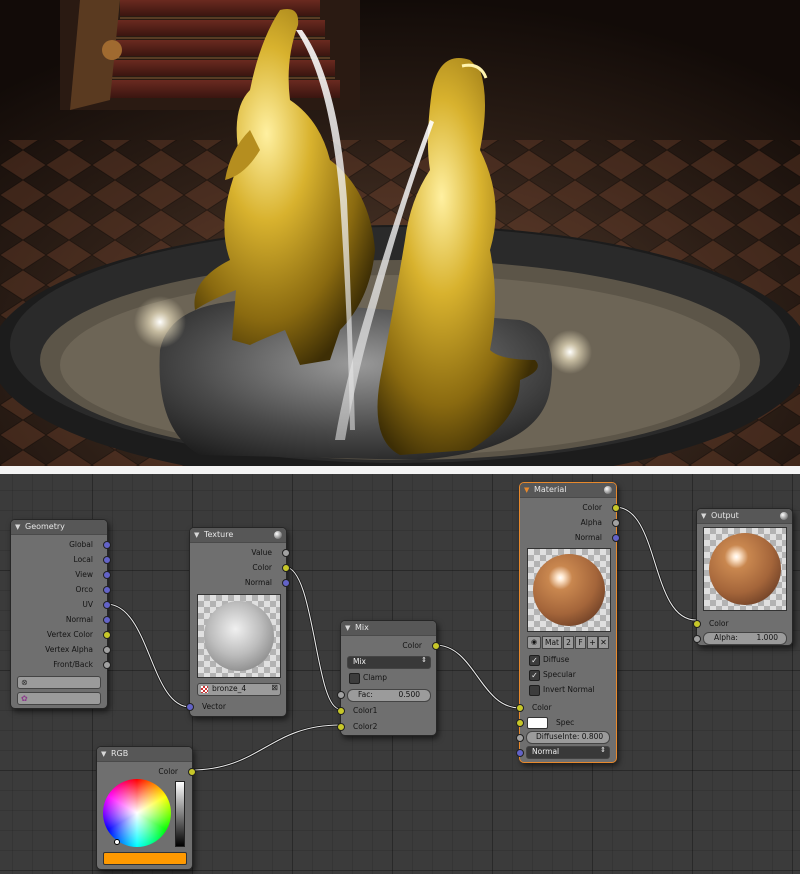 Image resolution: width=800 pixels, height=874 pixels. I want to click on mix-socket-color2, so click(341, 727).